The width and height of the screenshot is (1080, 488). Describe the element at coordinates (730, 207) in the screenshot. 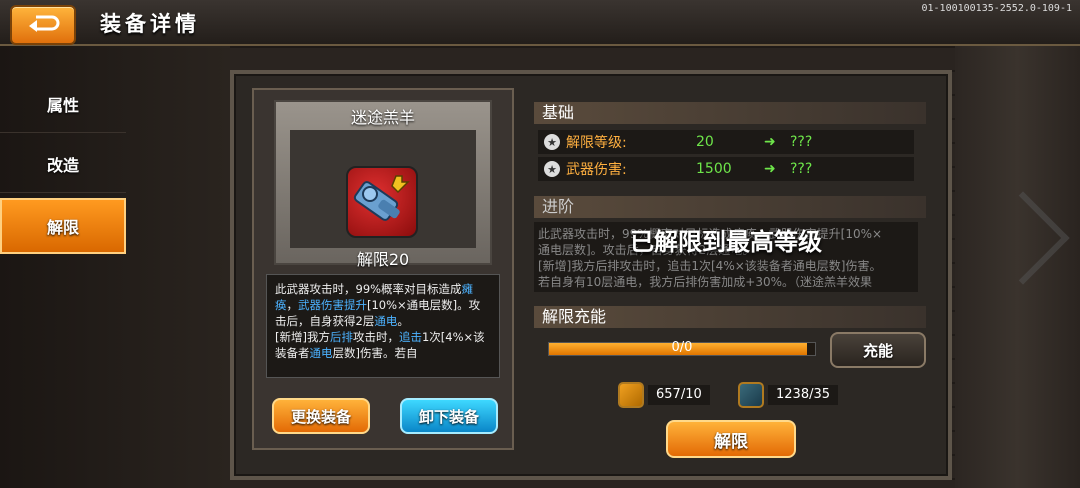

I see `advanced-section-header: 进阶` at that location.